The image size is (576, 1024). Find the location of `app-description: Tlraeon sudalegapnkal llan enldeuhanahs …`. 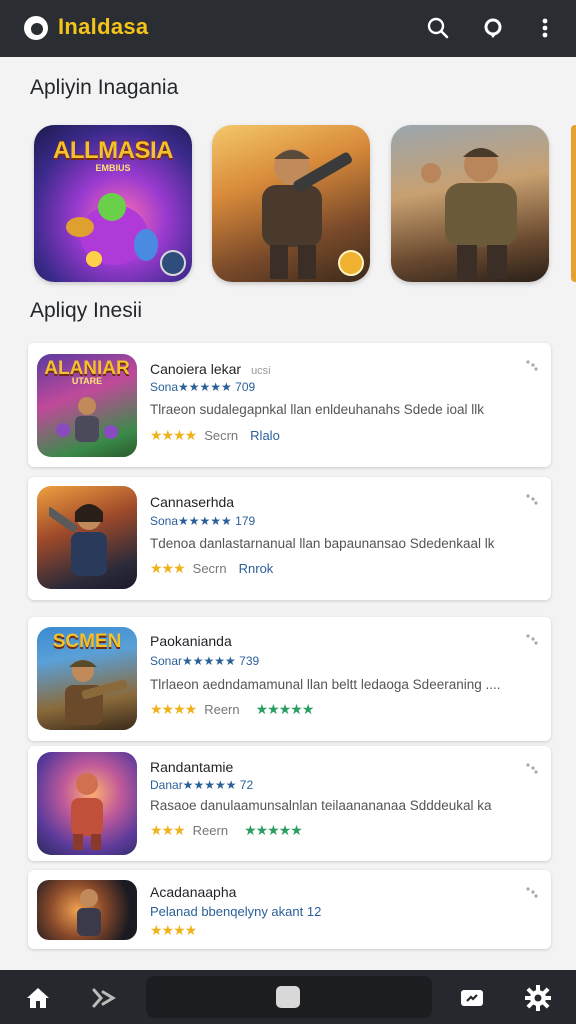

app-description: Tlraeon sudalegapnkal llan enldeuhanahs … is located at coordinates (317, 409).